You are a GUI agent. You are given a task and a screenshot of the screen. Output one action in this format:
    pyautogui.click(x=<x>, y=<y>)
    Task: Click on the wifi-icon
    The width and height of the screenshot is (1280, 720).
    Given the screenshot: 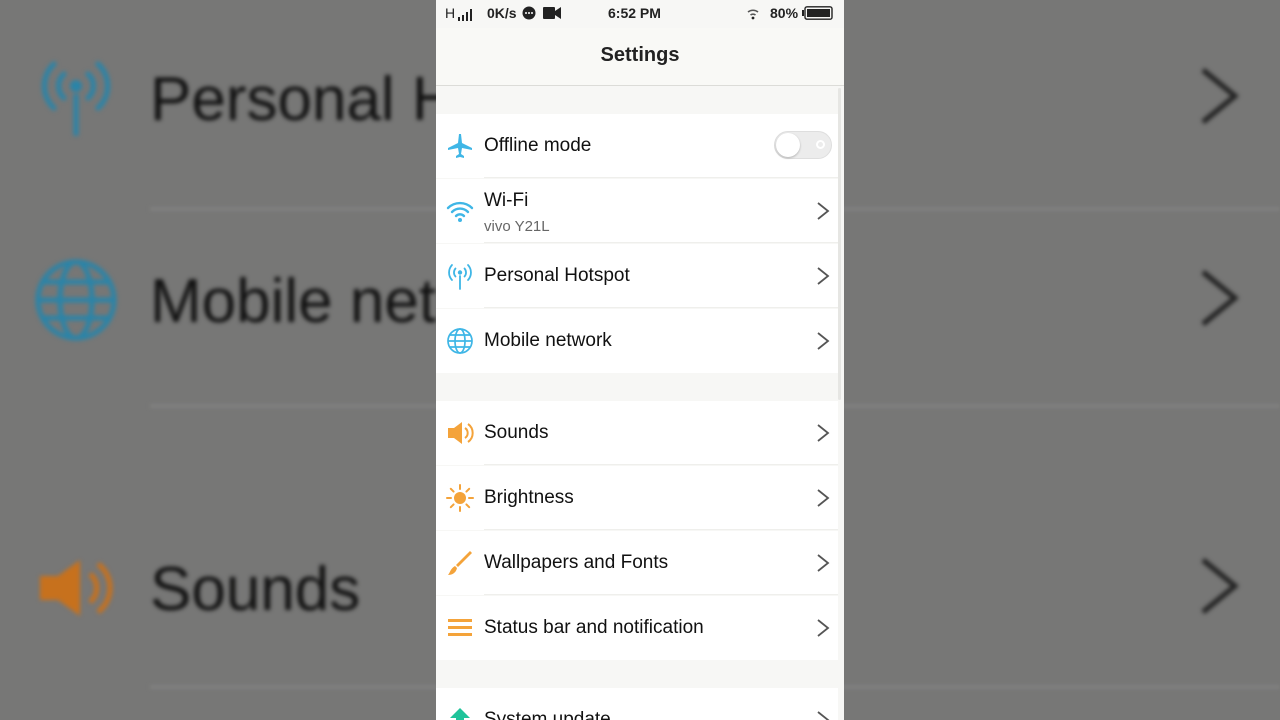 What is the action you would take?
    pyautogui.click(x=460, y=211)
    